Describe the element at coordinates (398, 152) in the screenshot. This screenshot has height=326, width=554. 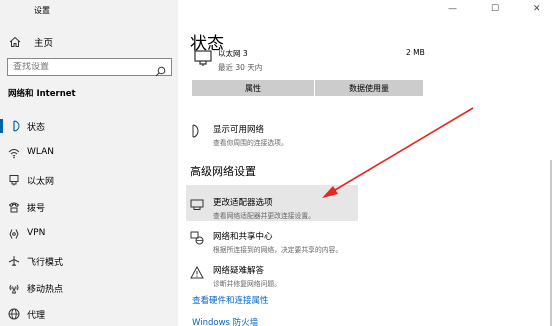
I see `annotation-arrow` at that location.